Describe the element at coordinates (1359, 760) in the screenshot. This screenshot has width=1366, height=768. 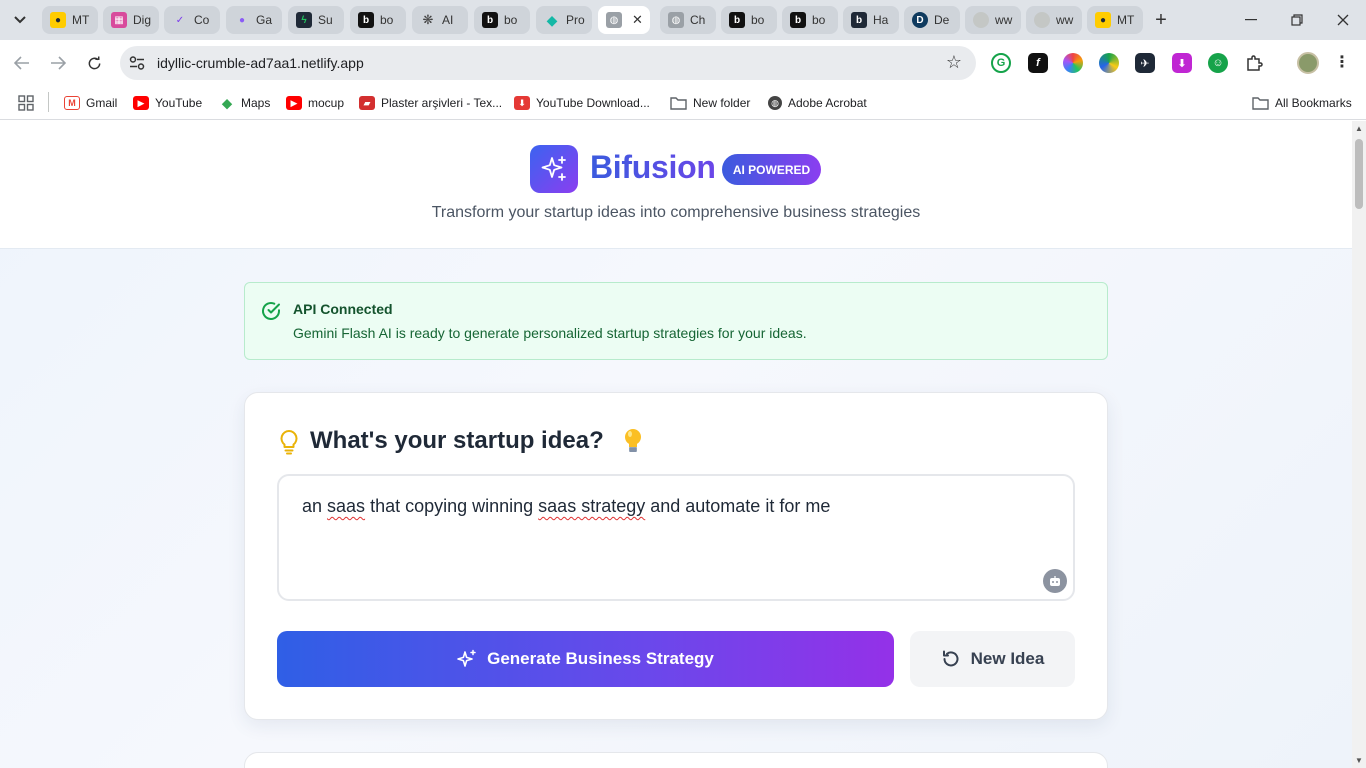
I see `scroll-down-arrow-icon: ▼` at that location.